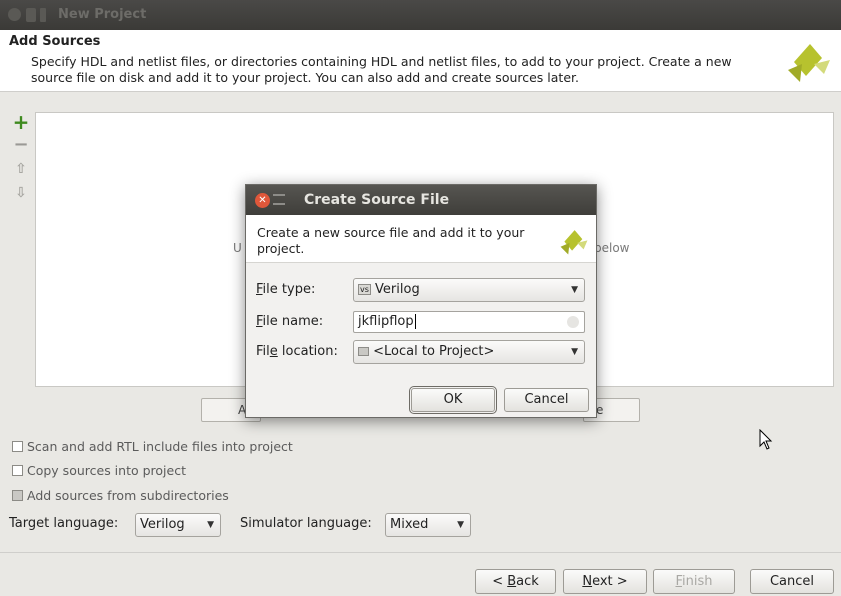 This screenshot has height=596, width=841. I want to click on ok-button: OK, so click(453, 400).